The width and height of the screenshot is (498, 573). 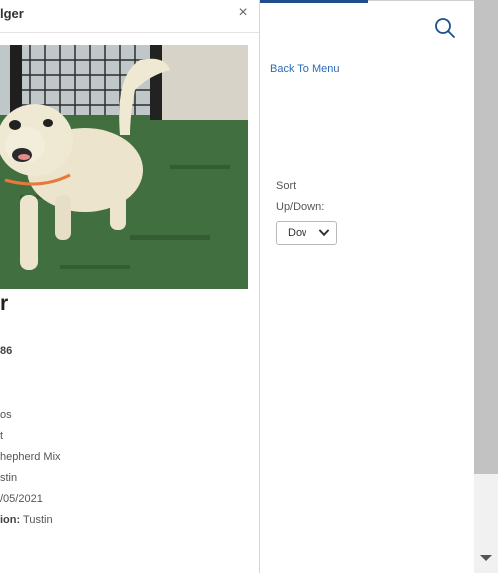 I want to click on modal-header: lger ×, so click(x=129, y=16).